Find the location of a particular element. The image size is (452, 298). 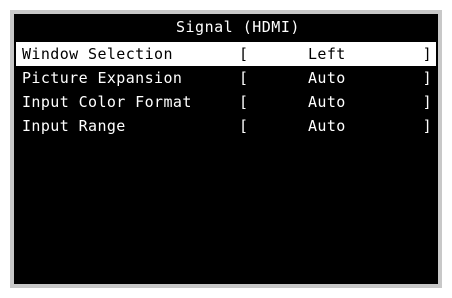

menu-item-value: Left is located at coordinates (327, 54).